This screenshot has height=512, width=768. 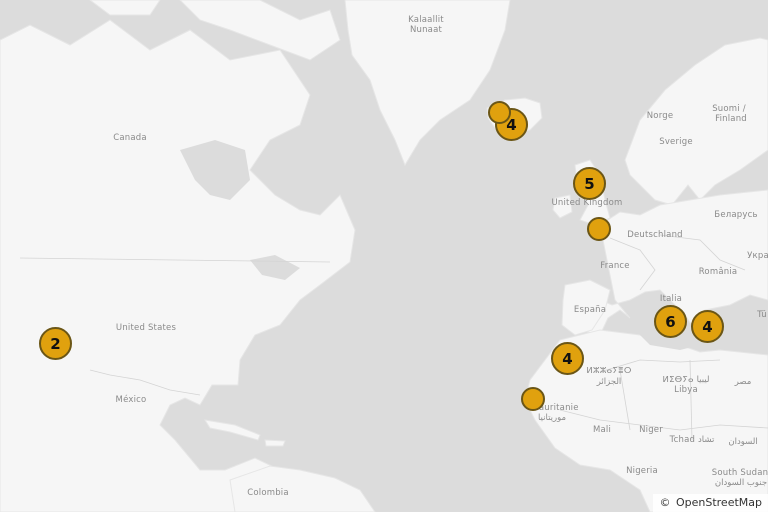 What do you see at coordinates (268, 493) in the screenshot?
I see `label-colombia: Colombia` at bounding box center [268, 493].